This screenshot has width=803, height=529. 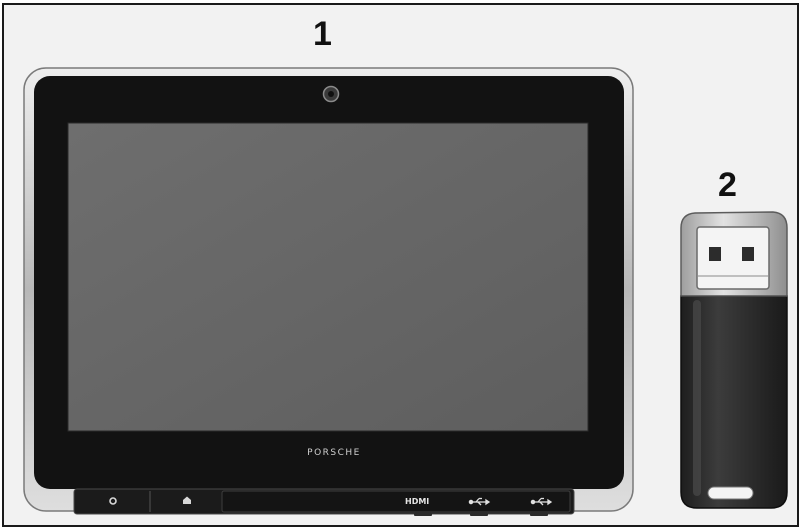 I want to click on port-panel, so click(x=396, y=501).